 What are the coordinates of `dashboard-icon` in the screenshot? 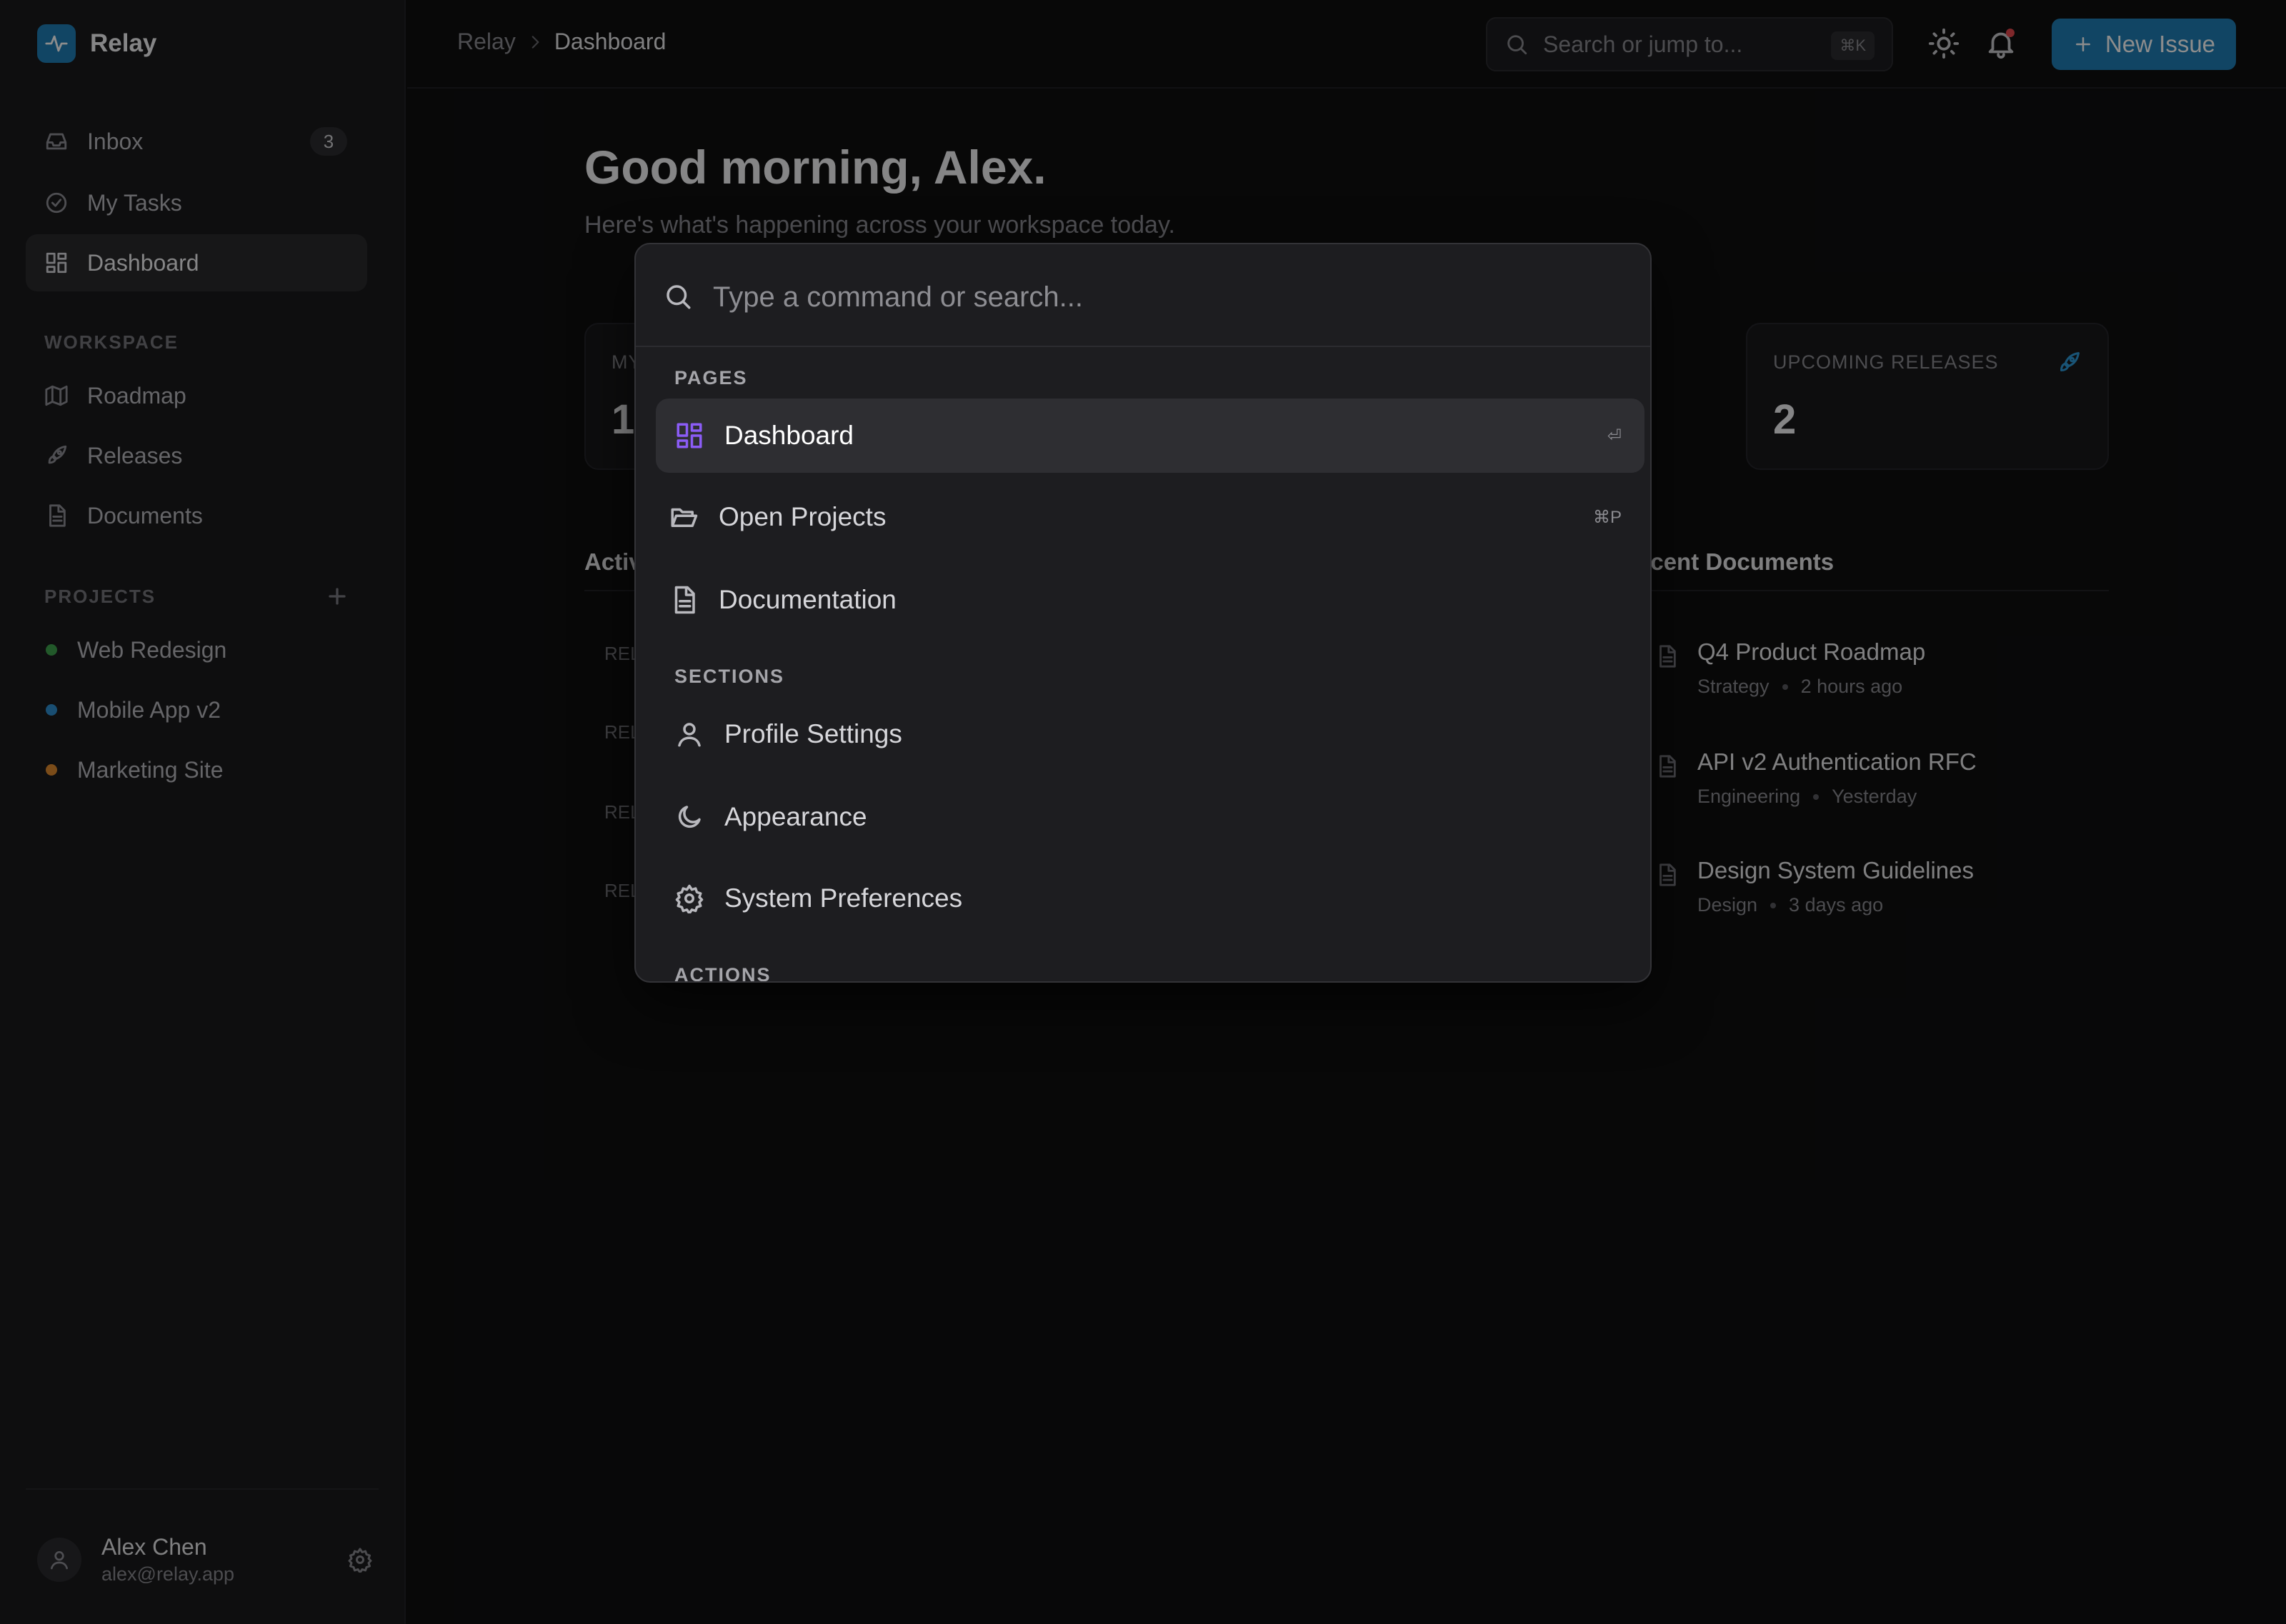 It's located at (689, 436).